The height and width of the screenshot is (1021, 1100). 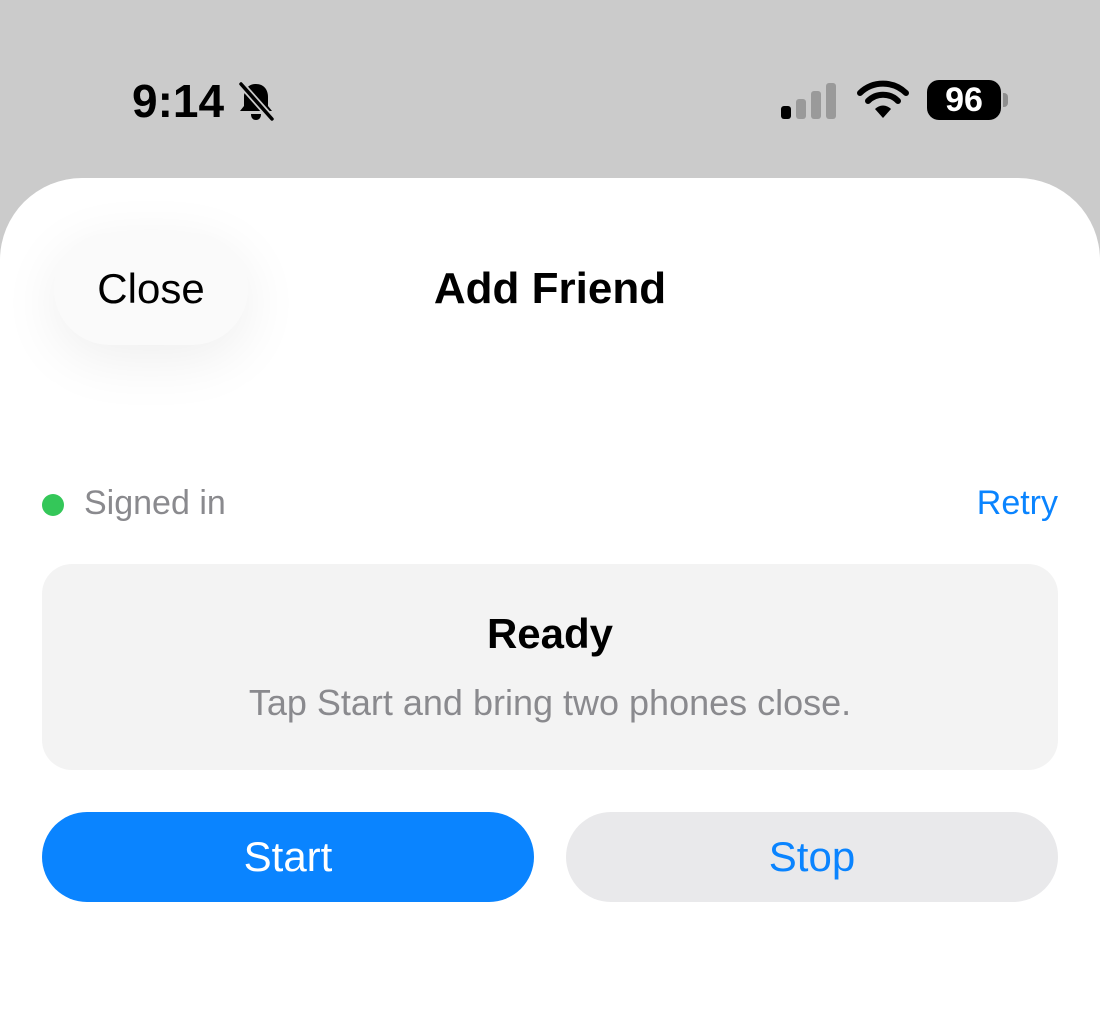 I want to click on retry-button: Retry, so click(x=1017, y=503).